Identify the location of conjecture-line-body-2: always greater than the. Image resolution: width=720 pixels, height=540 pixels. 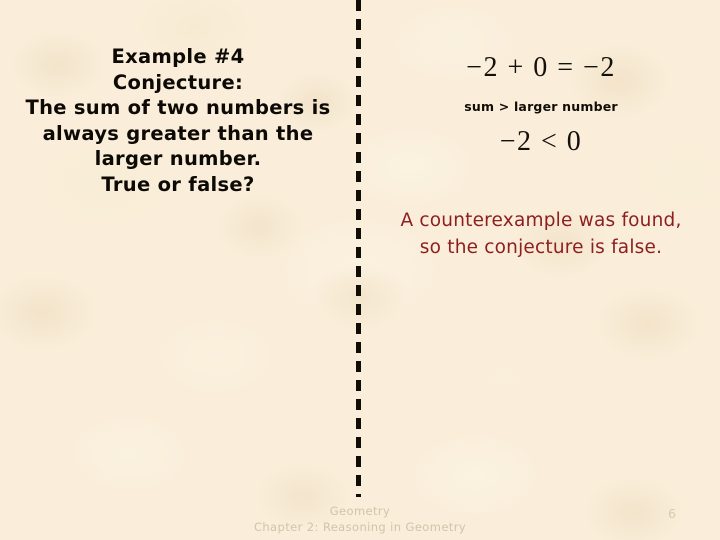
(178, 133).